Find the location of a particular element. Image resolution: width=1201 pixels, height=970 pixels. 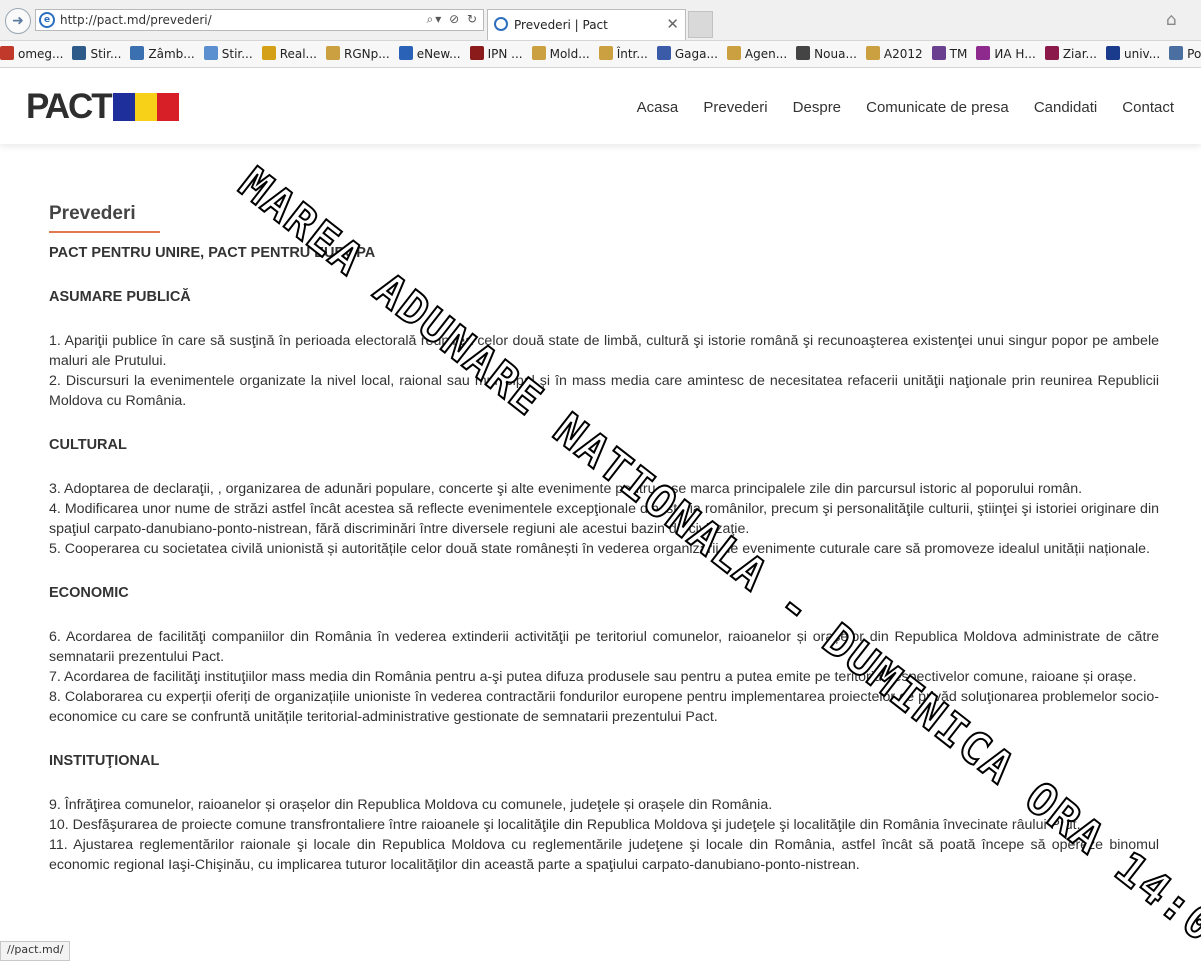

address-url: http://pact.md/prevederi/ is located at coordinates (136, 20).